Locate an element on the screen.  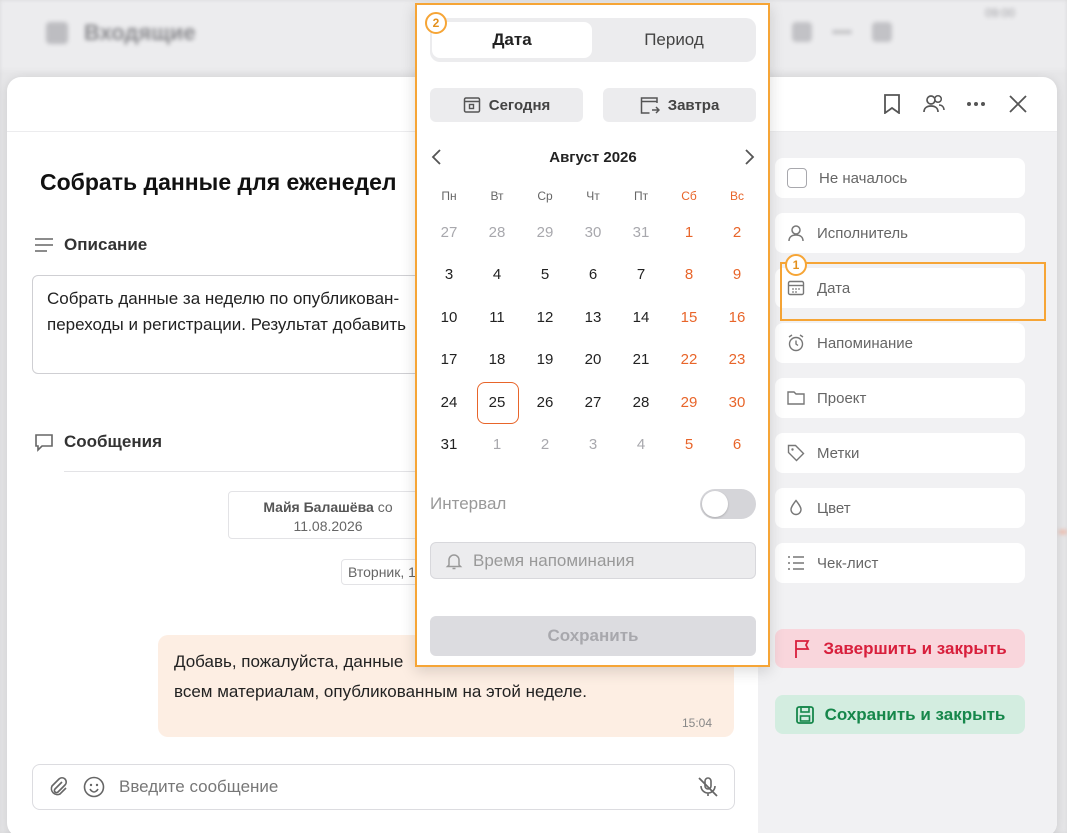
finish-button-label: Завершить и закрыть is located at coordinates (915, 648).